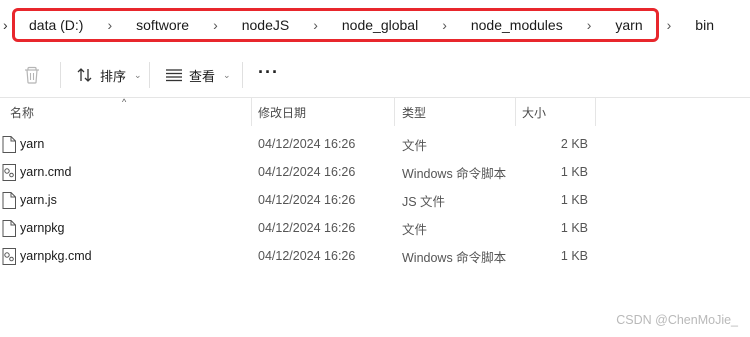 The image size is (750, 337). I want to click on view-button: 查看 ⌄, so click(198, 75).